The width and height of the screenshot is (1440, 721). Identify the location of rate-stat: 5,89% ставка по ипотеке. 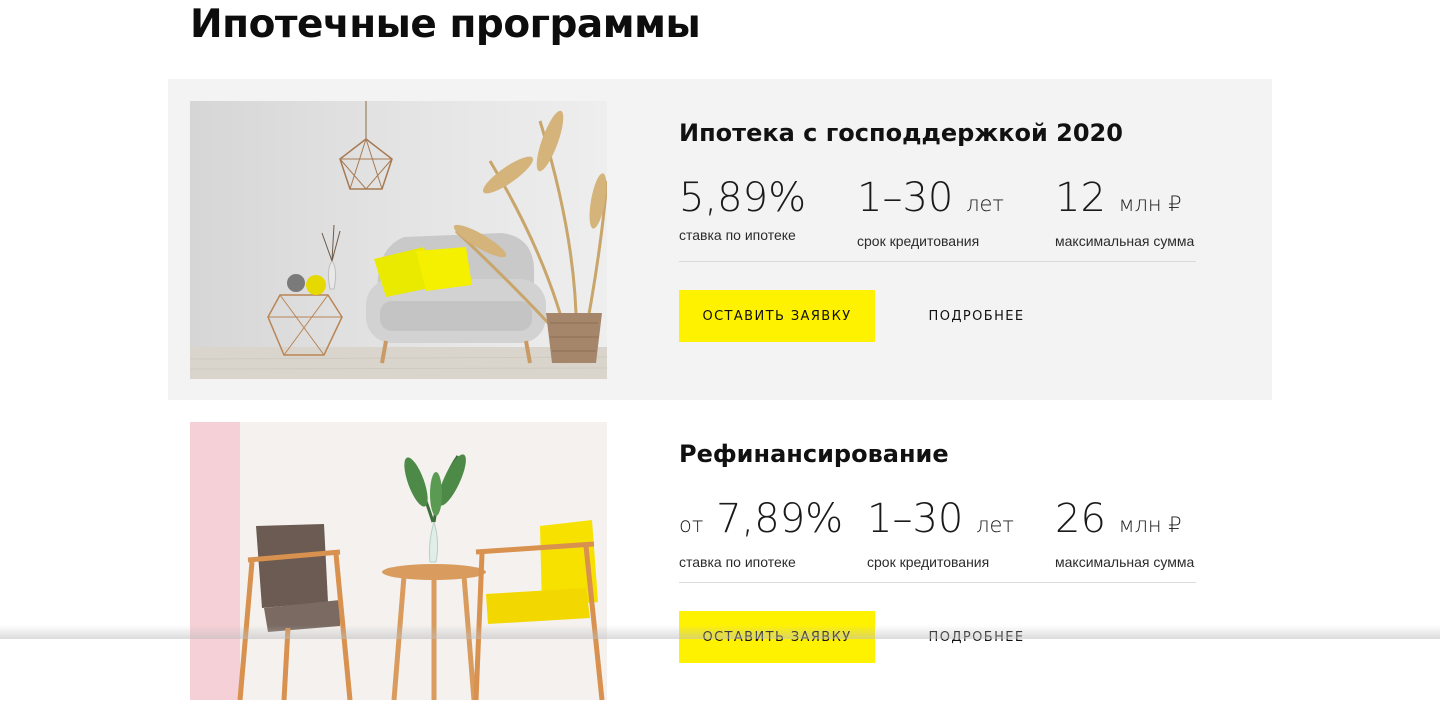
(742, 209).